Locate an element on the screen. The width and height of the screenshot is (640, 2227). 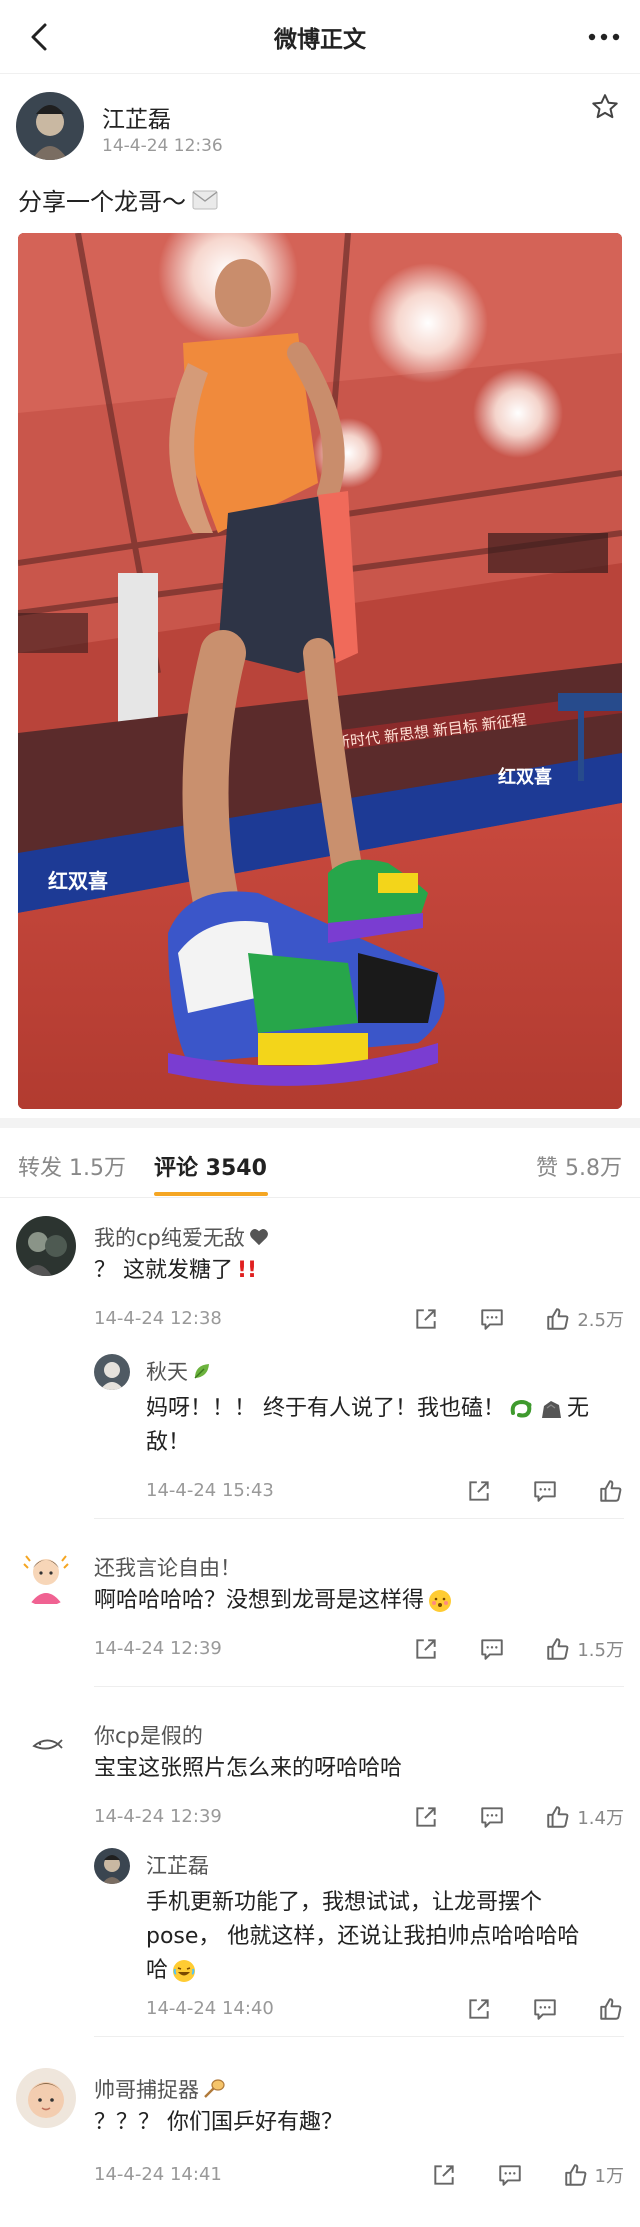
like-count: 1万 is located at coordinates (609, 2176).